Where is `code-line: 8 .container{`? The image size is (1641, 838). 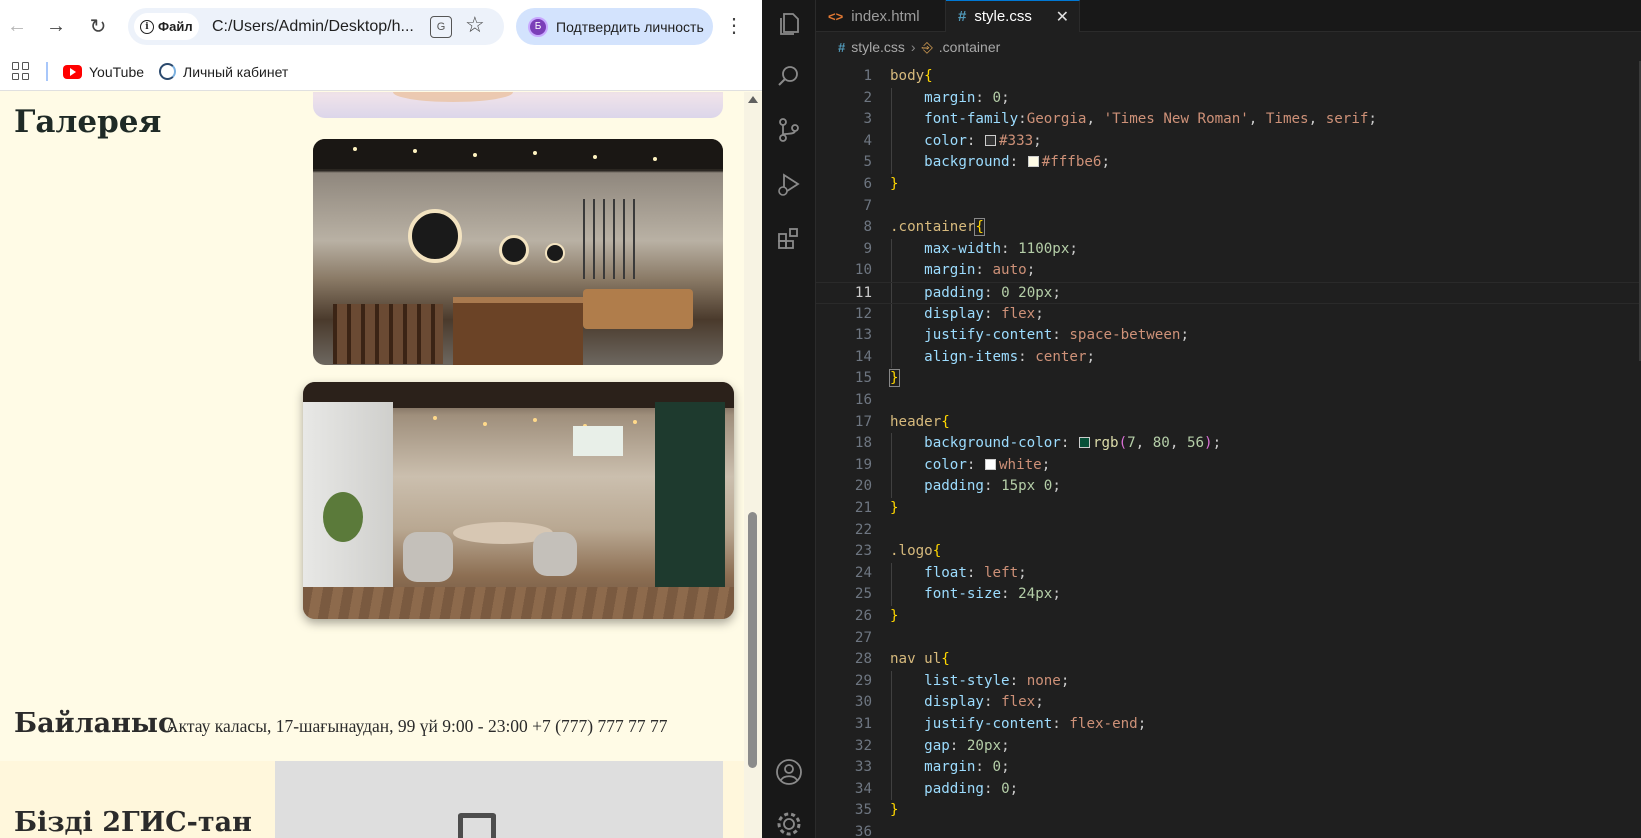
code-line: 8 .container{ is located at coordinates (1228, 228).